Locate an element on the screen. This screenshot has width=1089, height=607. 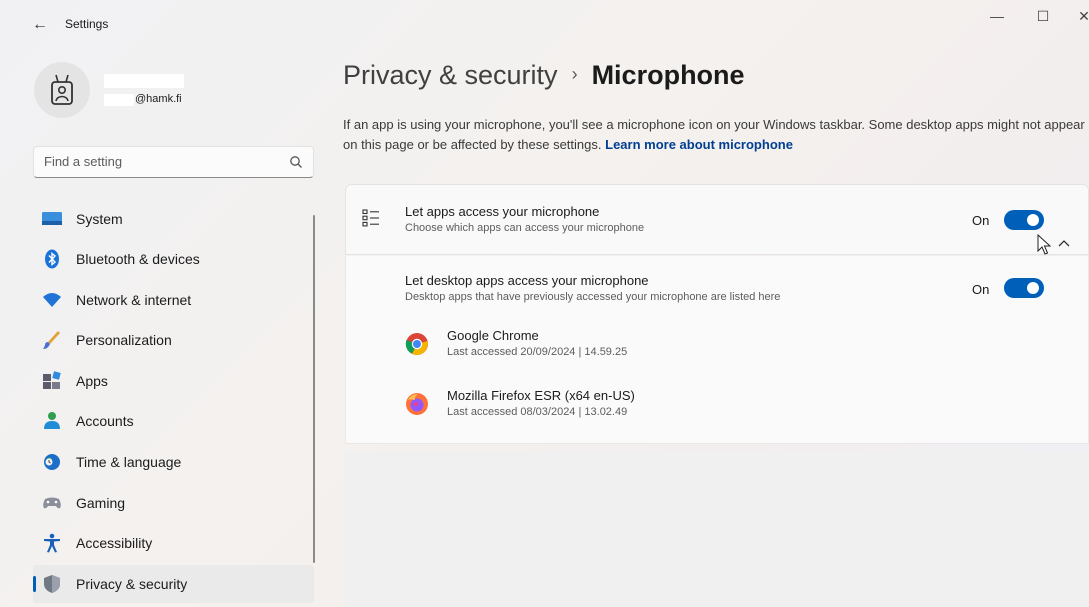
chevron-up-icon is located at coordinates (1064, 243).